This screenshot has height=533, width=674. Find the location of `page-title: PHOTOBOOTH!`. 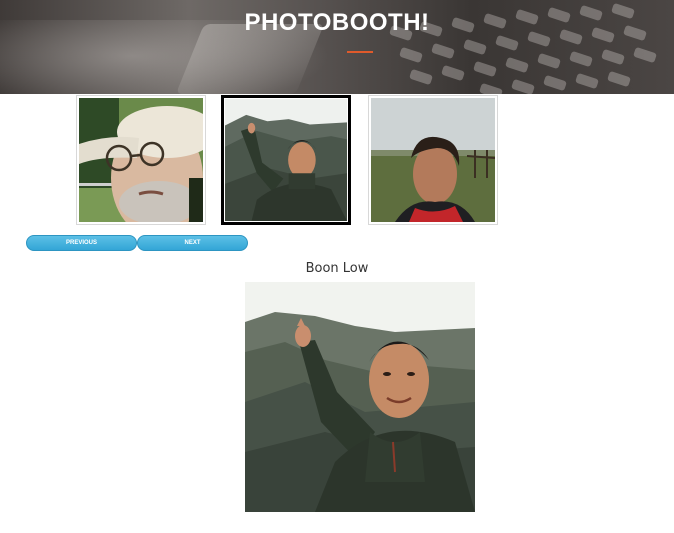

page-title: PHOTOBOOTH! is located at coordinates (337, 22).